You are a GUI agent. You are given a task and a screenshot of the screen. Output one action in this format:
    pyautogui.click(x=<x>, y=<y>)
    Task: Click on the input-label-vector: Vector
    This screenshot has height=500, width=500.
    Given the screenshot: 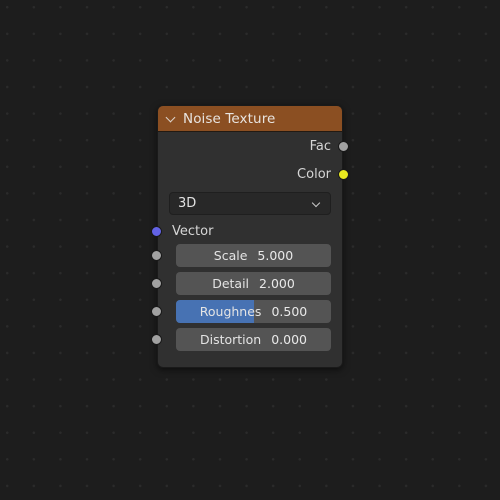 What is the action you would take?
    pyautogui.click(x=193, y=231)
    